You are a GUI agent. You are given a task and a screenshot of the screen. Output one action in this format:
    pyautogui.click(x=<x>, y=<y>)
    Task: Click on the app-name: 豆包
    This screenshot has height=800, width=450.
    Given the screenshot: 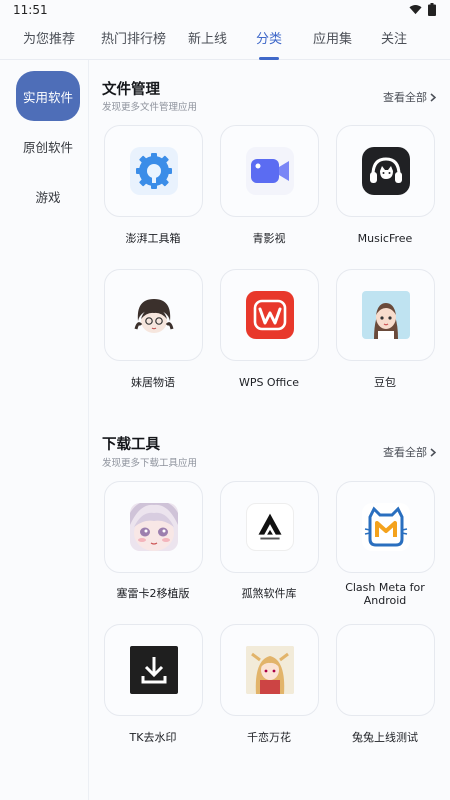 What is the action you would take?
    pyautogui.click(x=385, y=382)
    